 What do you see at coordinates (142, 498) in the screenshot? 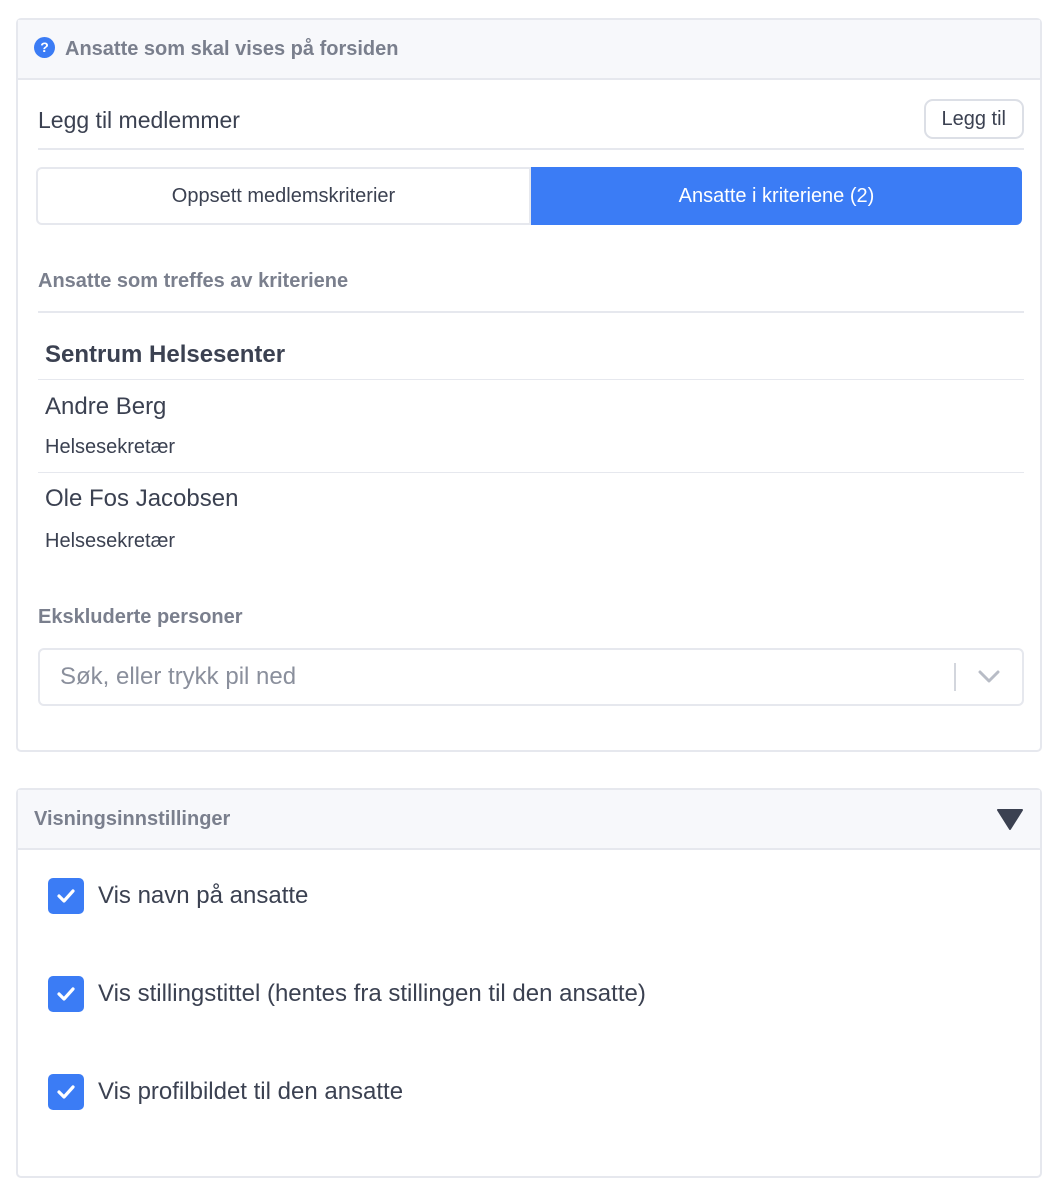
I see `employee-name: Ole Fos Jacobsen` at bounding box center [142, 498].